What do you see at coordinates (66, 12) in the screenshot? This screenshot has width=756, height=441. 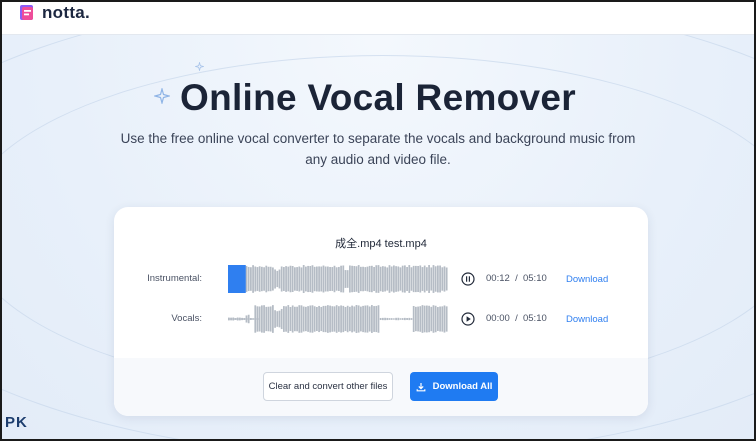 I see `brand-name: notta.` at bounding box center [66, 12].